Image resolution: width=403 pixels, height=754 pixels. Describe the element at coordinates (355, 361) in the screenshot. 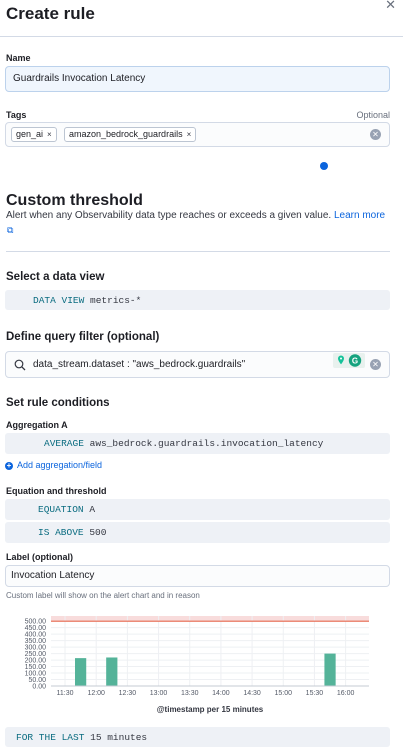

I see `svg-text: G` at that location.